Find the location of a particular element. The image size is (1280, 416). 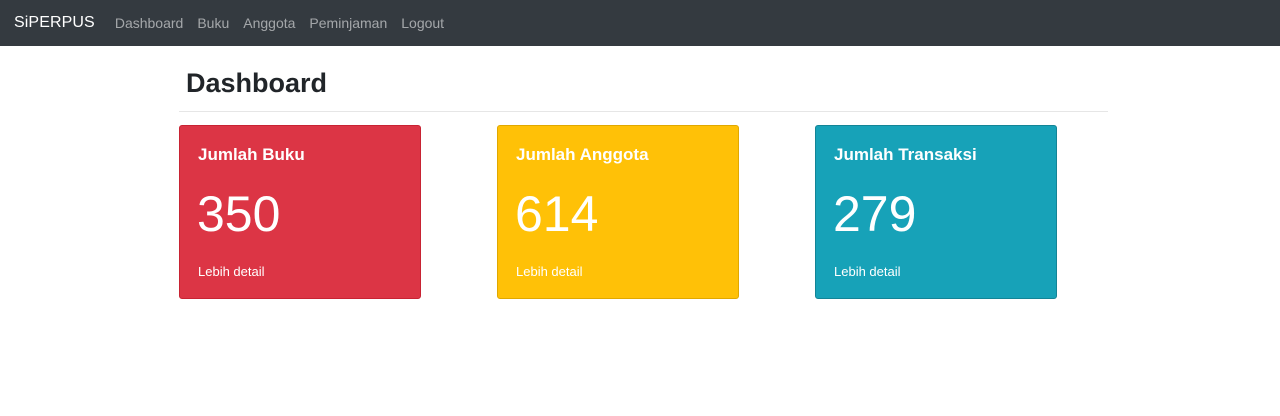

card-jumlah-anggota: Jumlah Anggota 614 Lebih detail is located at coordinates (618, 212).